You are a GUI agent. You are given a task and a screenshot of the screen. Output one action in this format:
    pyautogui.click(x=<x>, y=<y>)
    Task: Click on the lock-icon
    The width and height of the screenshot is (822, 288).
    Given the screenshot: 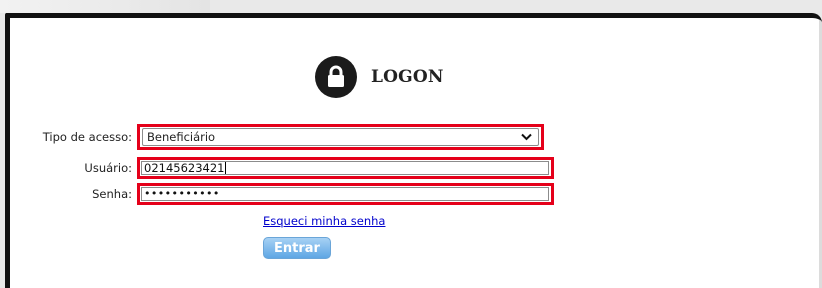 What is the action you would take?
    pyautogui.click(x=336, y=77)
    